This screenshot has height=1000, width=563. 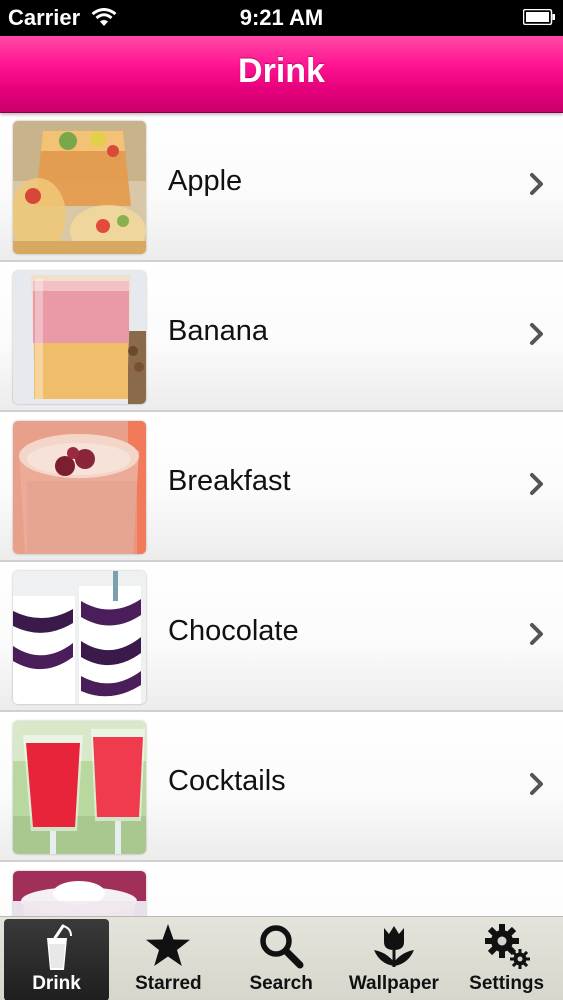 What do you see at coordinates (168, 945) in the screenshot?
I see `star-icon` at bounding box center [168, 945].